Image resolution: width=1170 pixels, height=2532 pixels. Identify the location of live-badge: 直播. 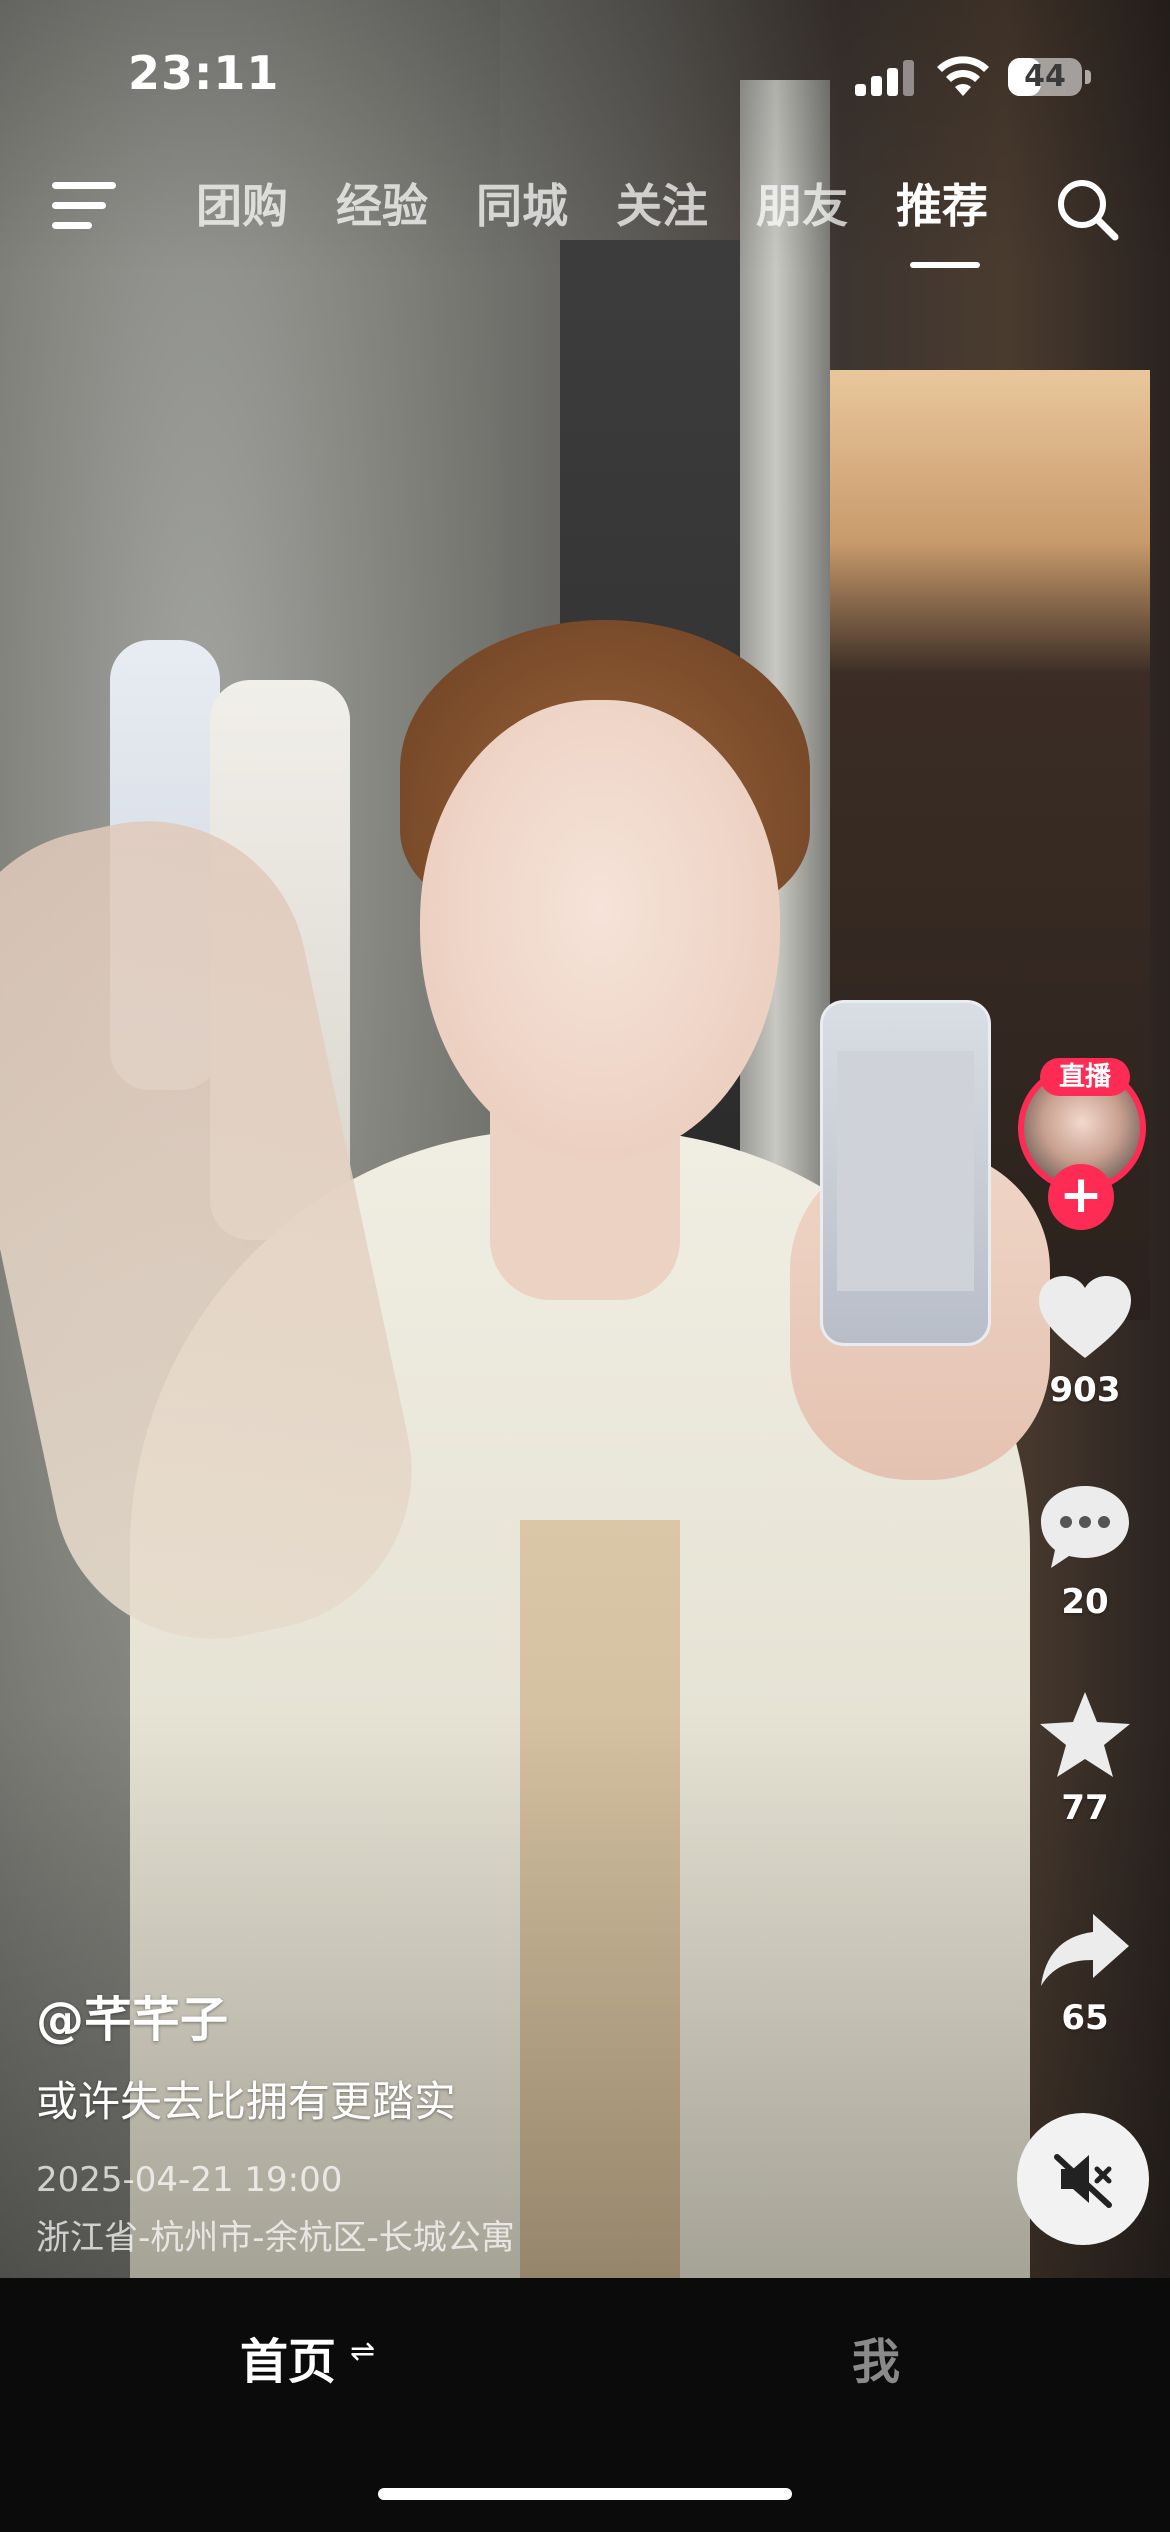
(1085, 1077).